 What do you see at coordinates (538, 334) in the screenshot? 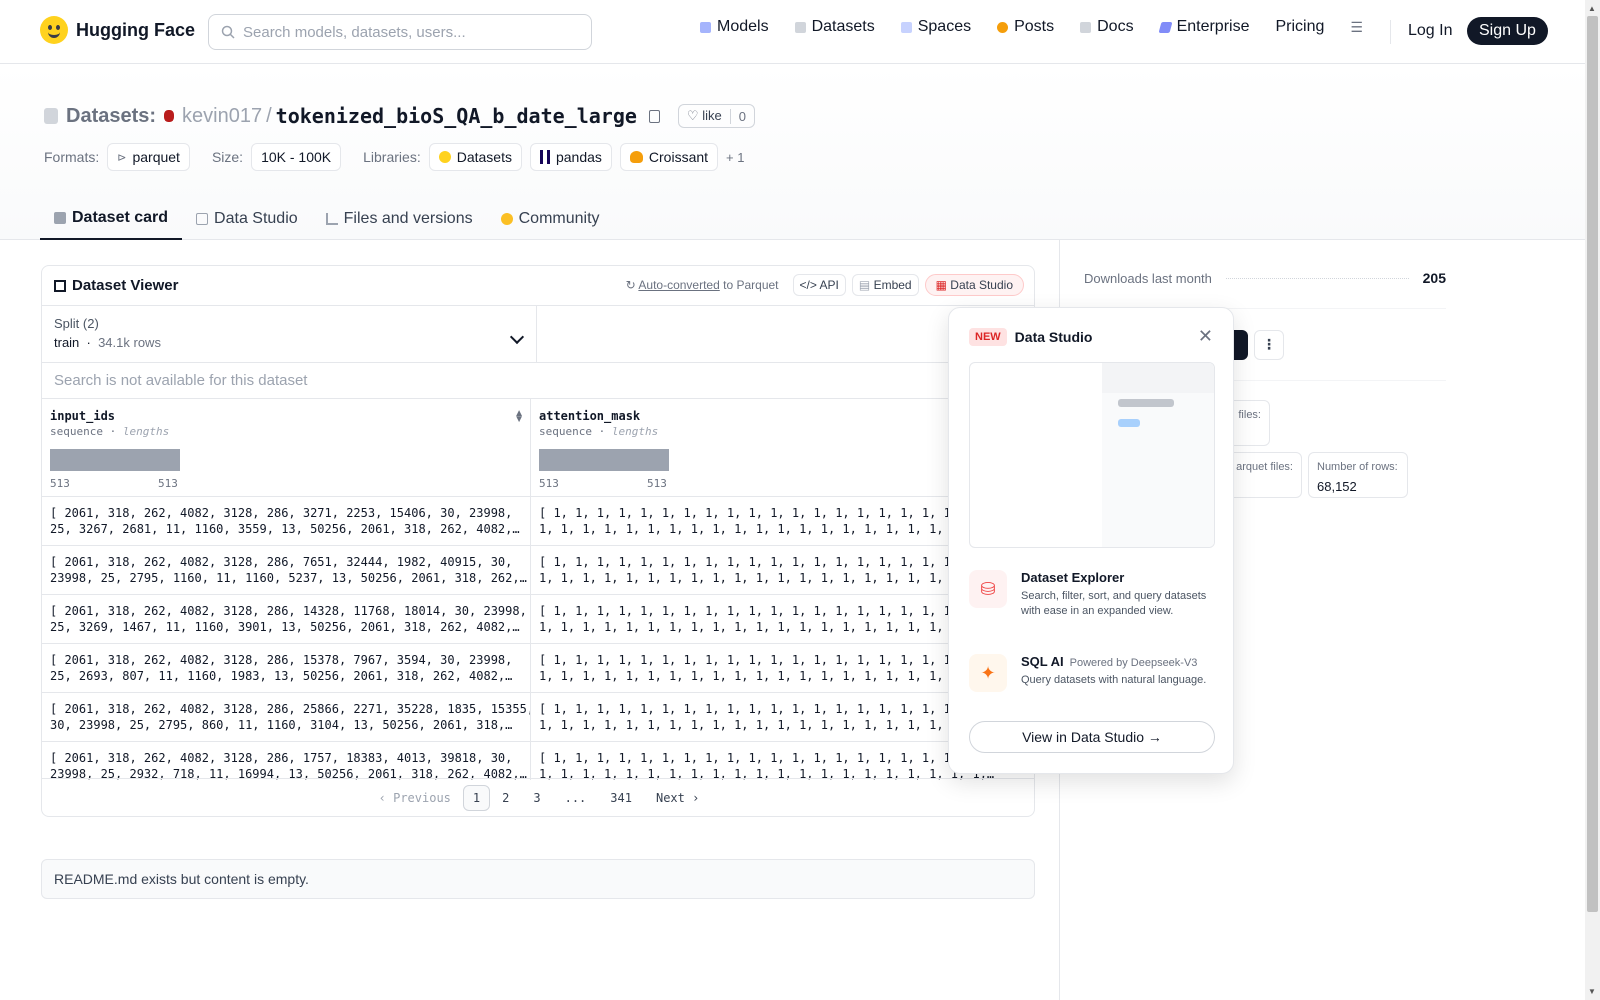
I see `split-selector-row: Split (2) train · 34.1k rows` at bounding box center [538, 334].